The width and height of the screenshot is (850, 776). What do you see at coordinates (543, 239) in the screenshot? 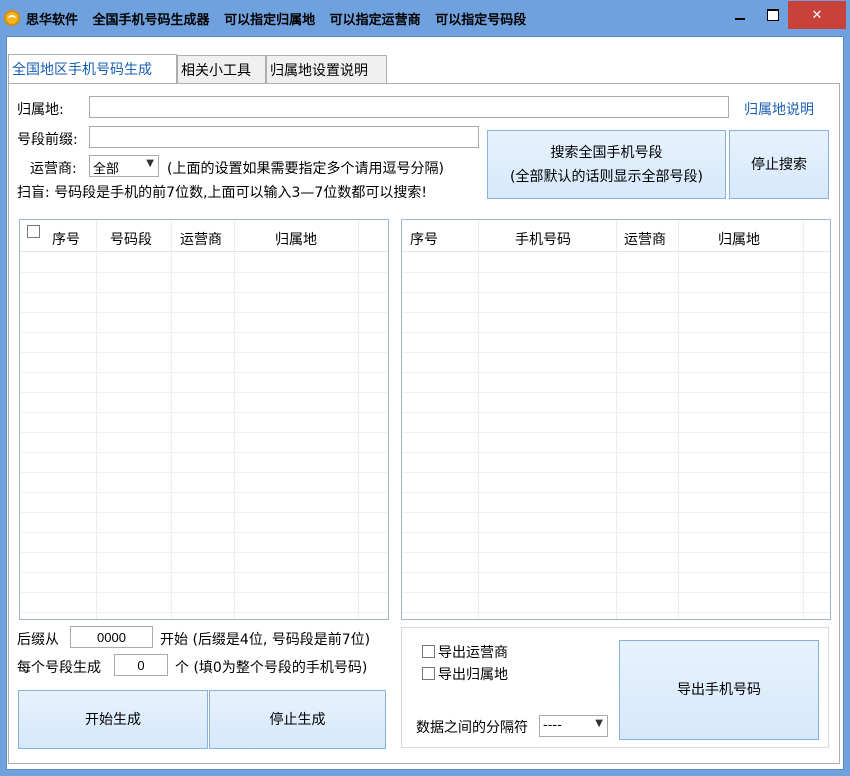
I see `column-header: 手机号码` at bounding box center [543, 239].